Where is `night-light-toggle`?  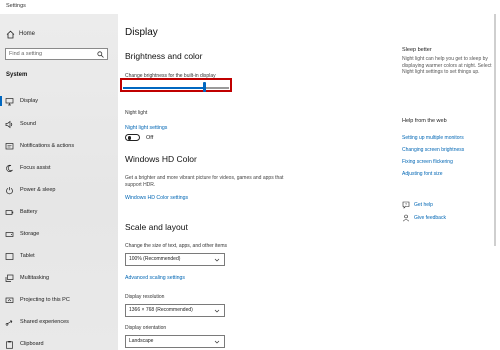
night-light-toggle is located at coordinates (132, 137).